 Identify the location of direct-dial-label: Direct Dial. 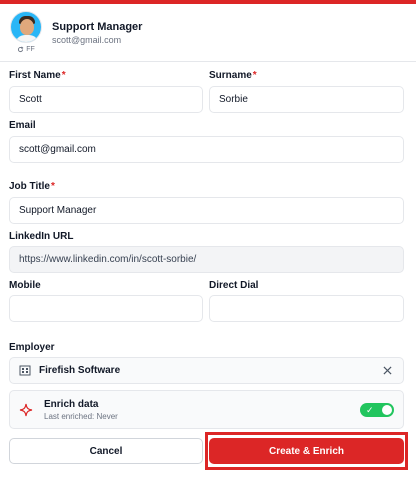
(233, 286).